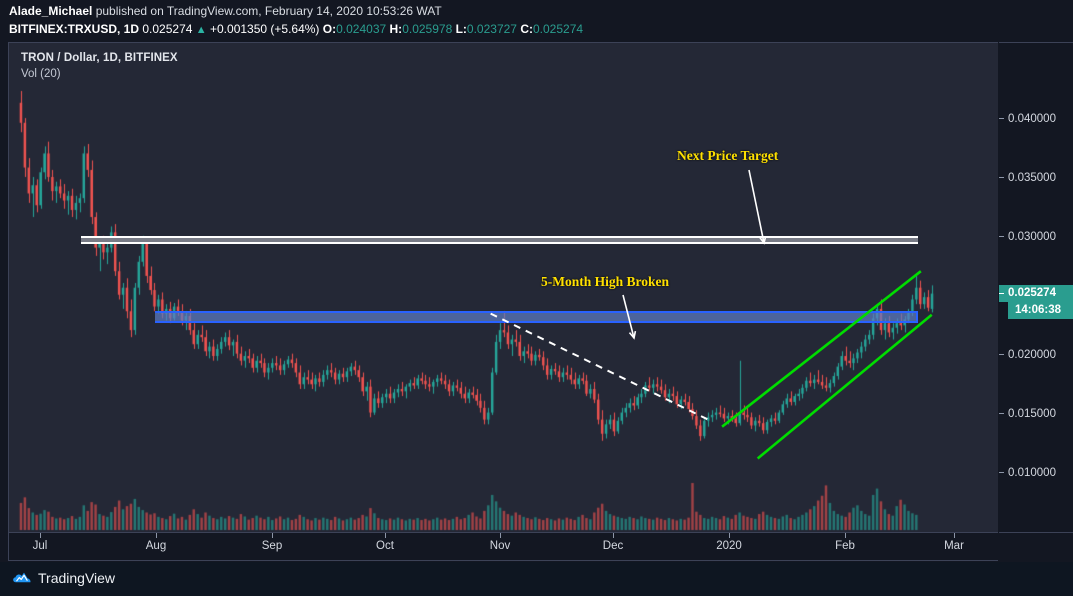  I want to click on tradingview-logo-icon, so click(22, 577).